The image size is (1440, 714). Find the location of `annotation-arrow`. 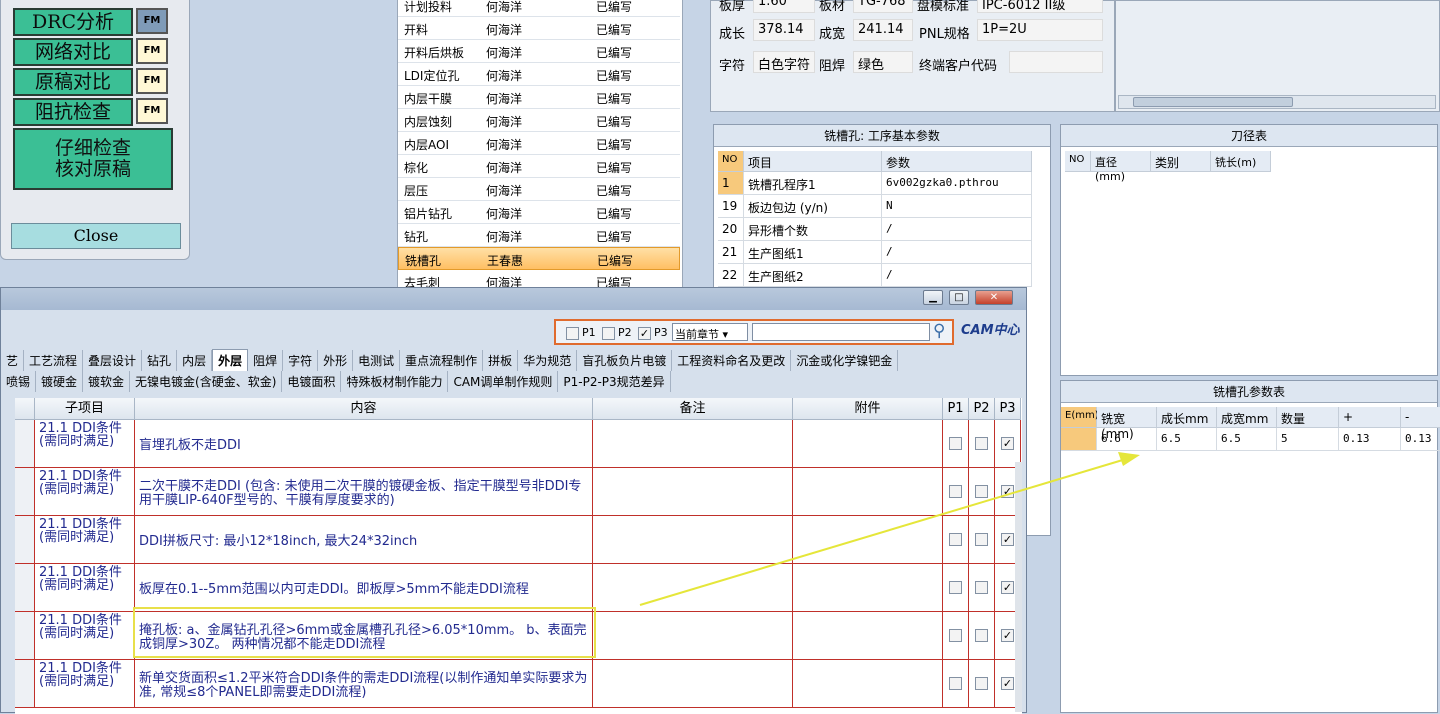

annotation-arrow is located at coordinates (883, 532).